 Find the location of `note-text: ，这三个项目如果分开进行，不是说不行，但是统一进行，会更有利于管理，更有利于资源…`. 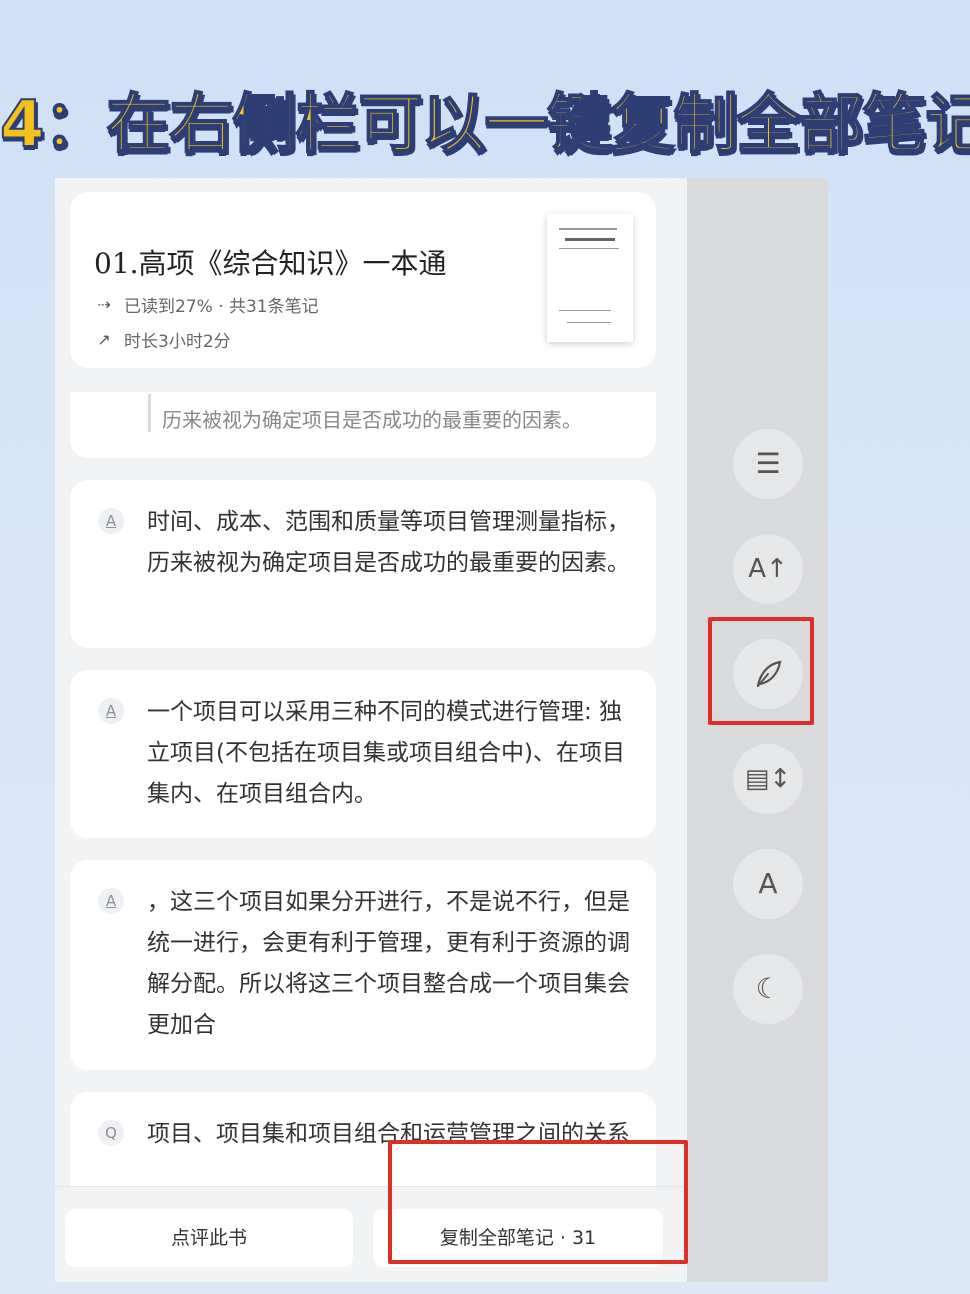

note-text: ，这三个项目如果分开进行，不是说不行，但是统一进行，会更有利于管理，更有利于资源… is located at coordinates (388, 963).